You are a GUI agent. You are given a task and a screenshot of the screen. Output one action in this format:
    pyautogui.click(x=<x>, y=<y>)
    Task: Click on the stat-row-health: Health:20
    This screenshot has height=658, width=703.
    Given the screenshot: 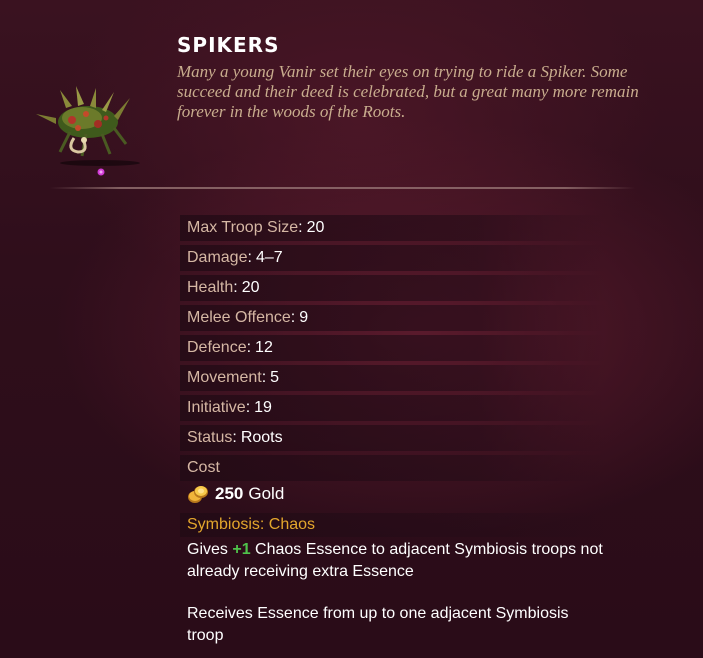 What is the action you would take?
    pyautogui.click(x=392, y=288)
    